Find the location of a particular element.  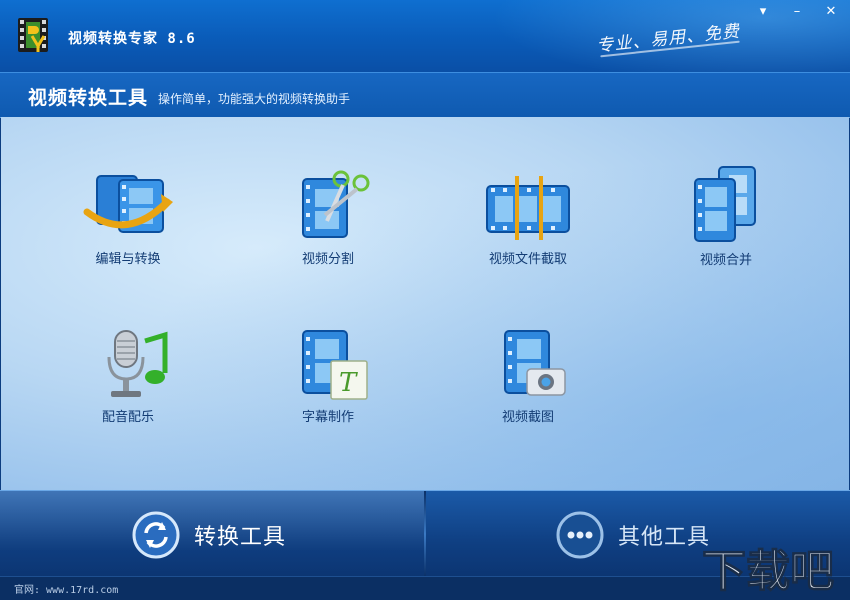

tab-convert-tools: 转换工具 is located at coordinates (212, 534).